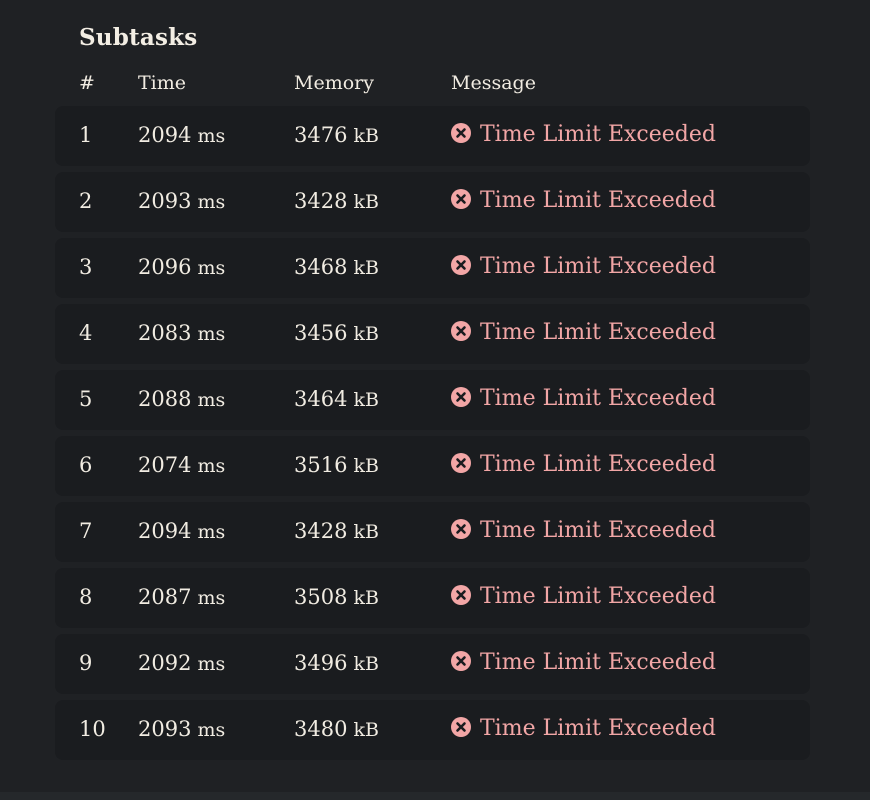 Image resolution: width=870 pixels, height=800 pixels. I want to click on memory-value: 3496, so click(321, 663).